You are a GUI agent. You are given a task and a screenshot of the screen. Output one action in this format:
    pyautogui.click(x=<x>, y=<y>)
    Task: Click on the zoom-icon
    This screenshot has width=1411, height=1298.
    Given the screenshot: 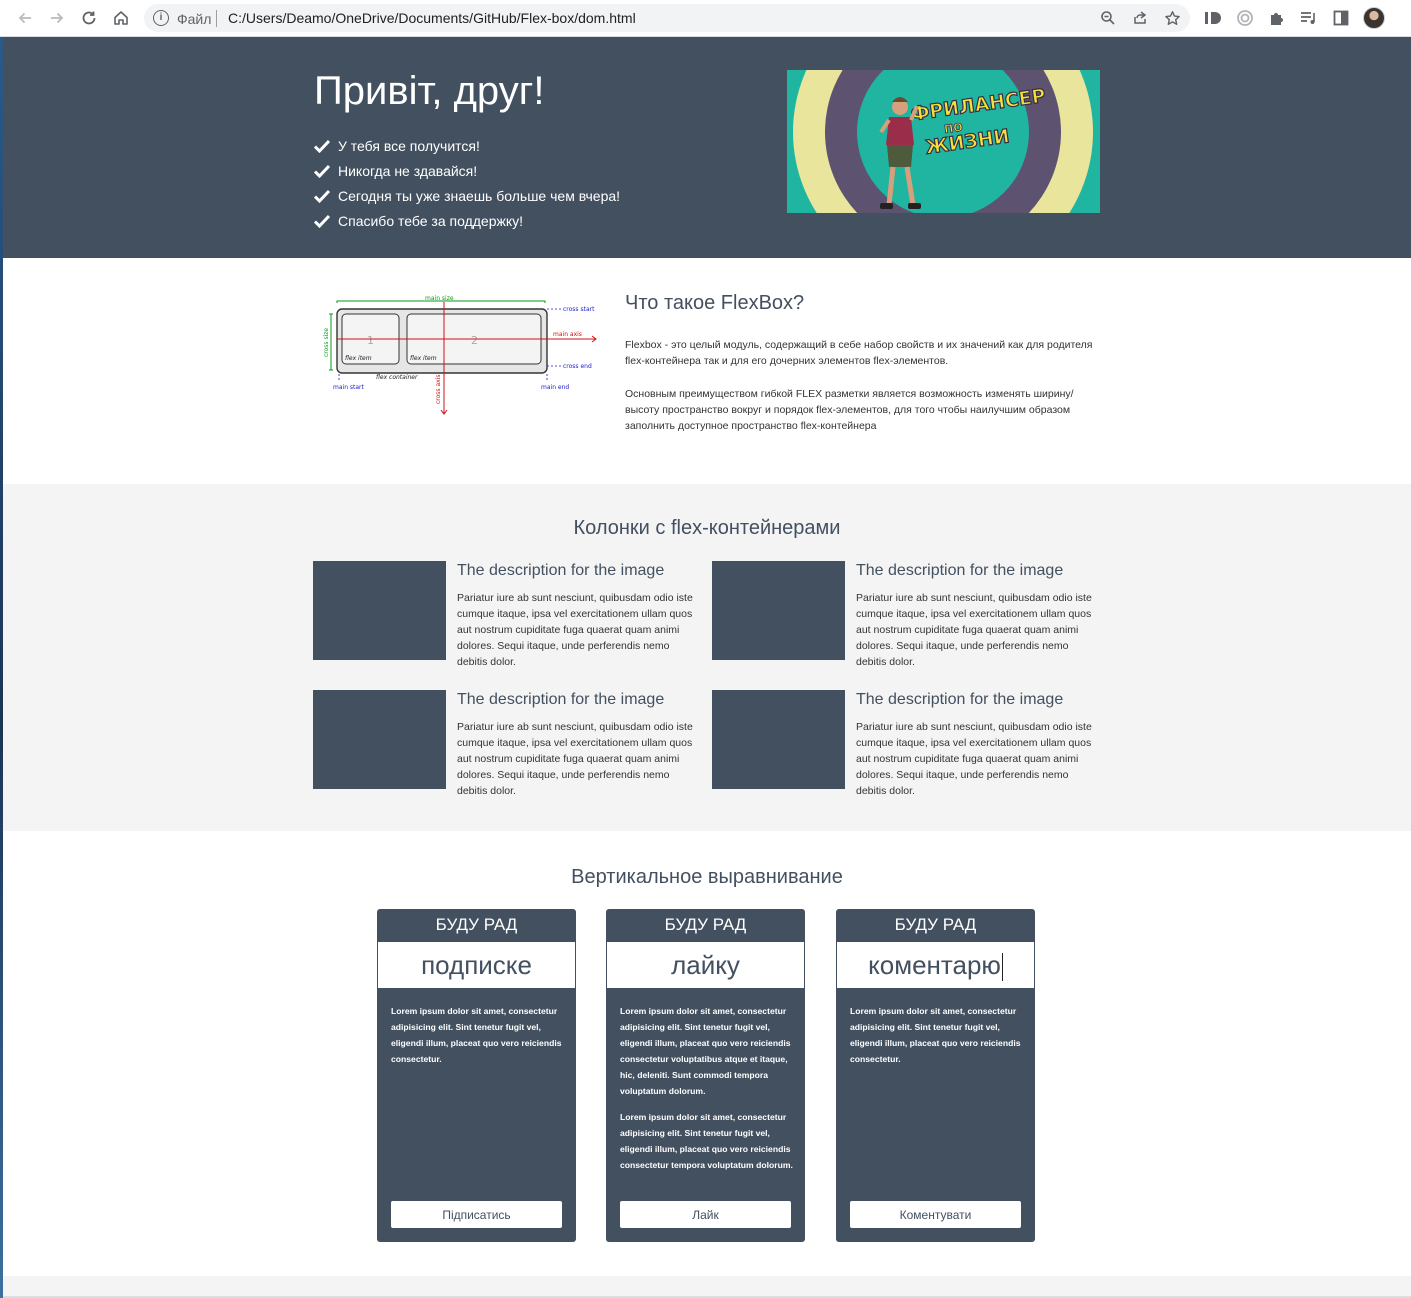 What is the action you would take?
    pyautogui.click(x=1108, y=18)
    